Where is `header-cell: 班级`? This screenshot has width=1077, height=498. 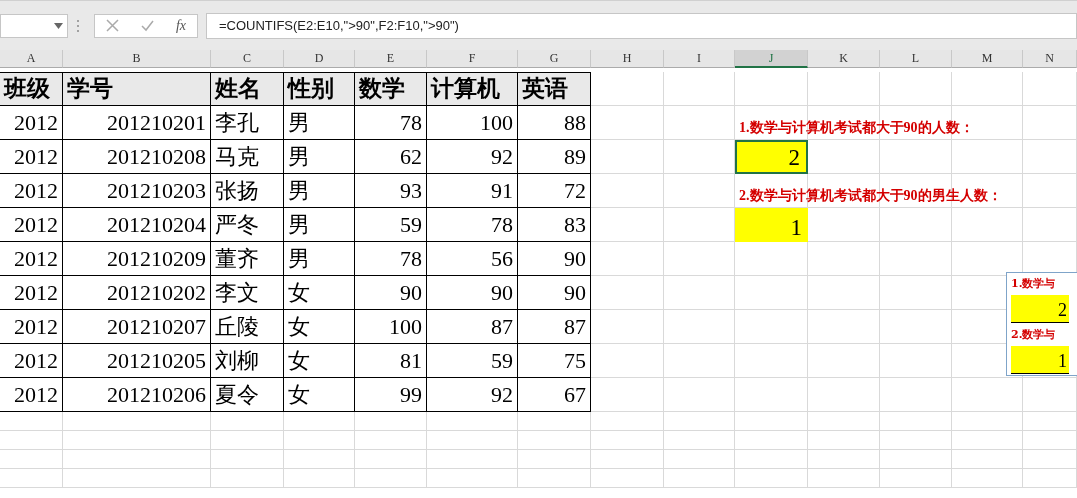
header-cell: 班级 is located at coordinates (31, 89).